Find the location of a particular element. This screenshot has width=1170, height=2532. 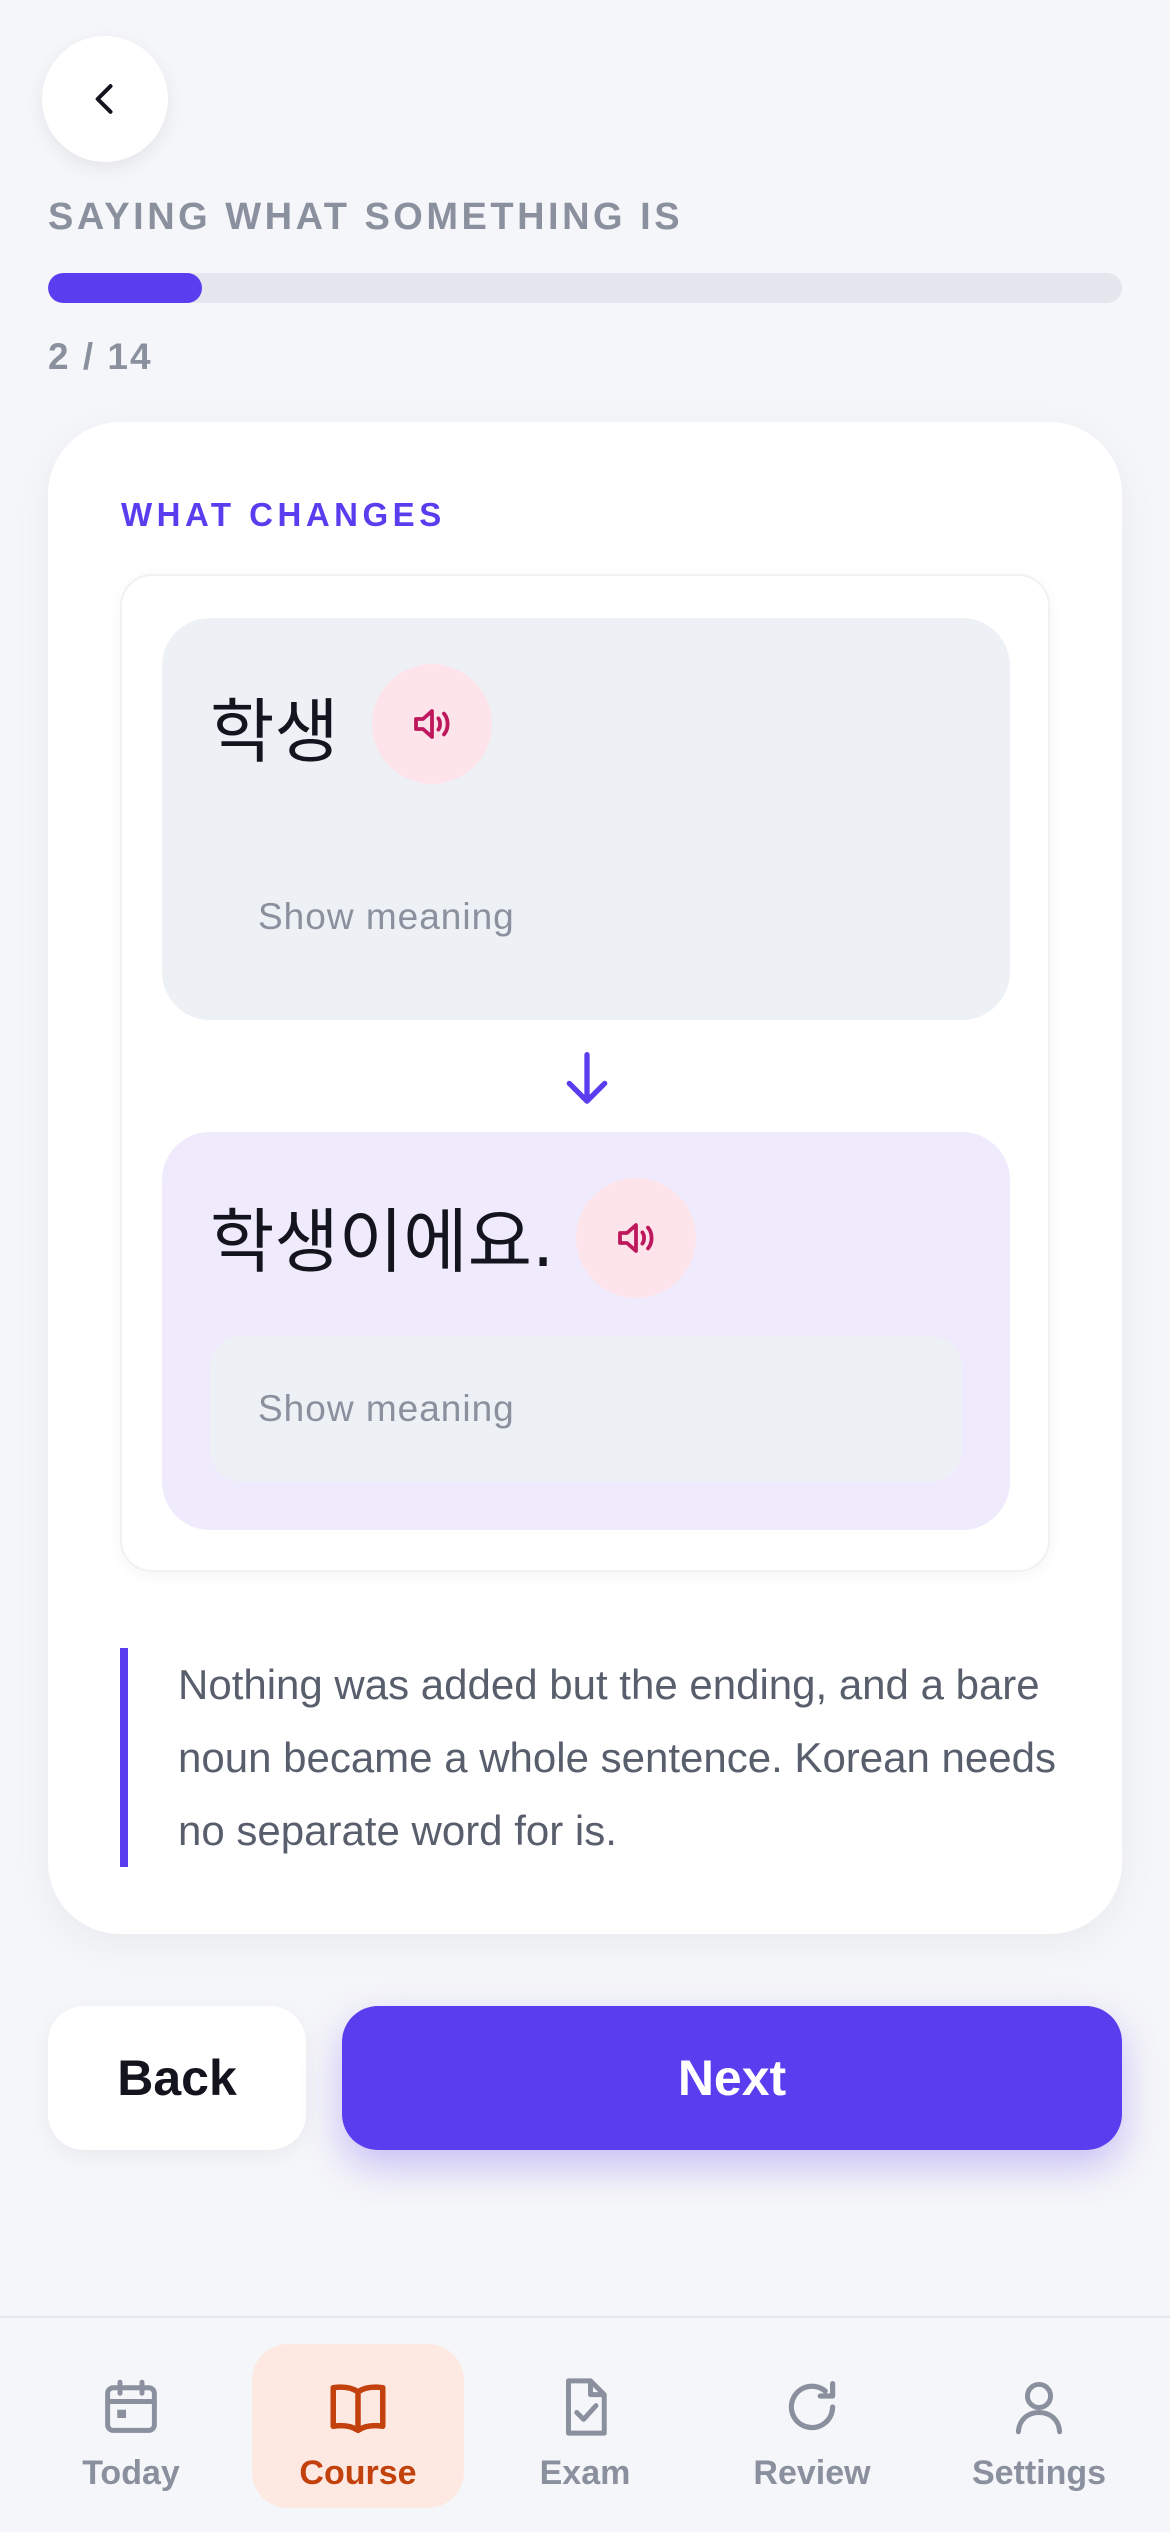

result-word-text: 학생이에요. is located at coordinates (382, 1242).